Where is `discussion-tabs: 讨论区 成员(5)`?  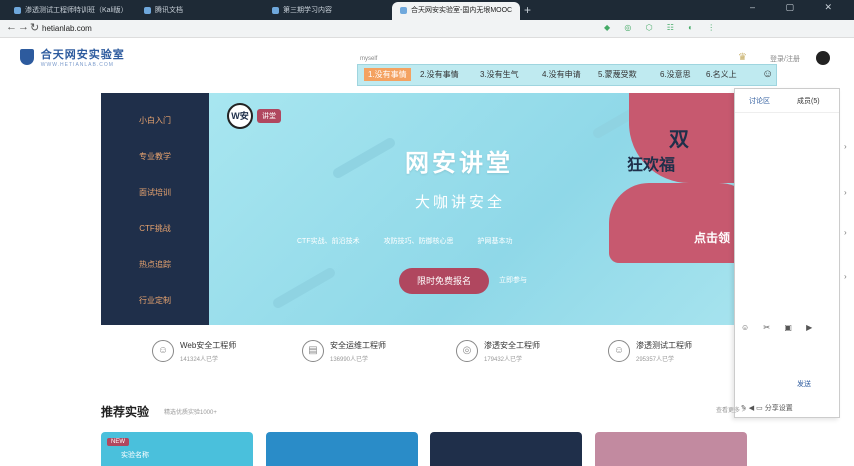 discussion-tabs: 讨论区 成员(5) is located at coordinates (787, 101).